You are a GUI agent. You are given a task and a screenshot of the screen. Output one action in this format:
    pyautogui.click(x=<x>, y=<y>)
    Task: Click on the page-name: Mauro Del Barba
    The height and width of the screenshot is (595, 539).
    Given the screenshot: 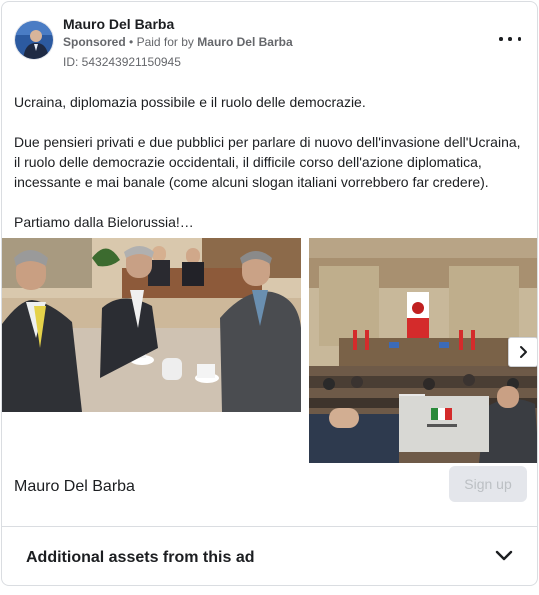 What is the action you would take?
    pyautogui.click(x=118, y=24)
    